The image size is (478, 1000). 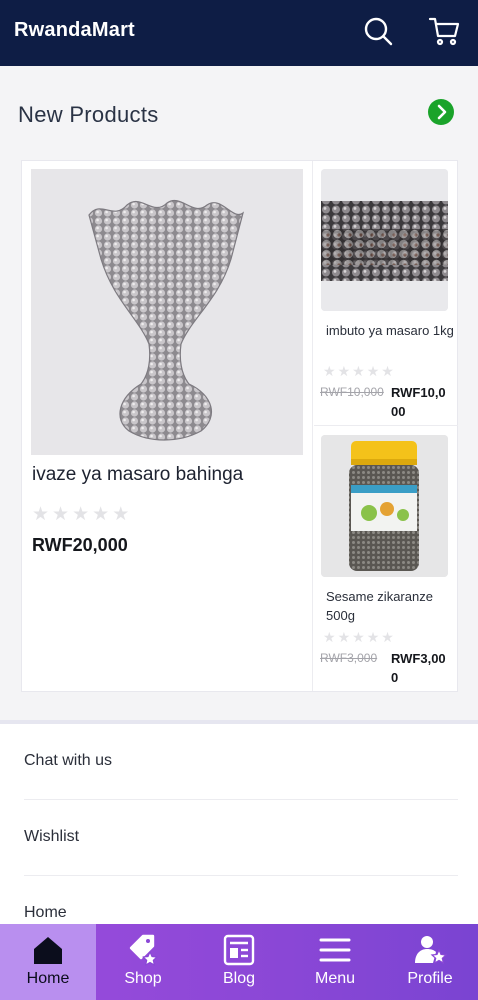 What do you see at coordinates (390, 606) in the screenshot?
I see `product-name: Sesame zikaranze 500g` at bounding box center [390, 606].